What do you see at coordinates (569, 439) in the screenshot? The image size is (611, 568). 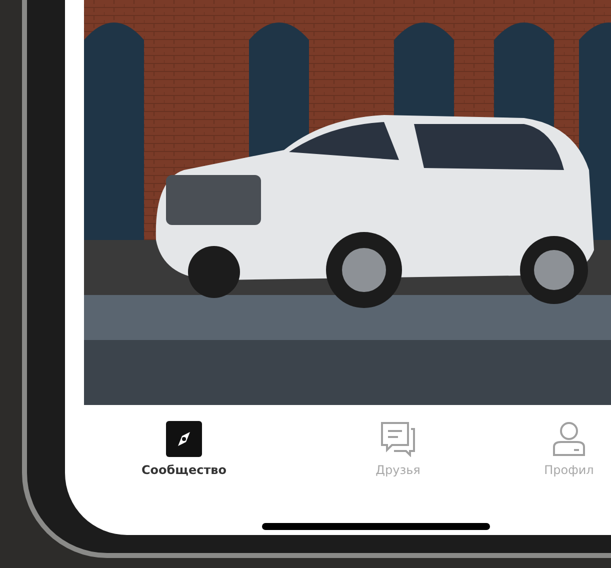 I see `person-icon` at bounding box center [569, 439].